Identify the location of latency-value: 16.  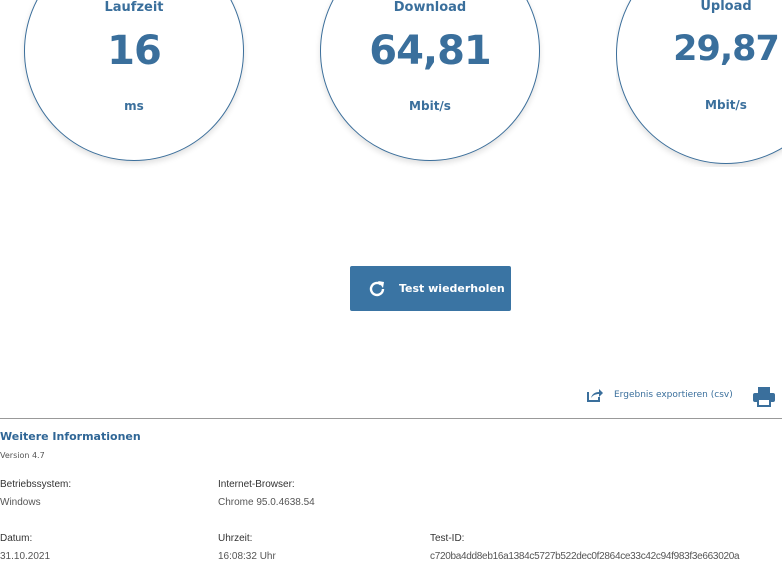
(134, 51).